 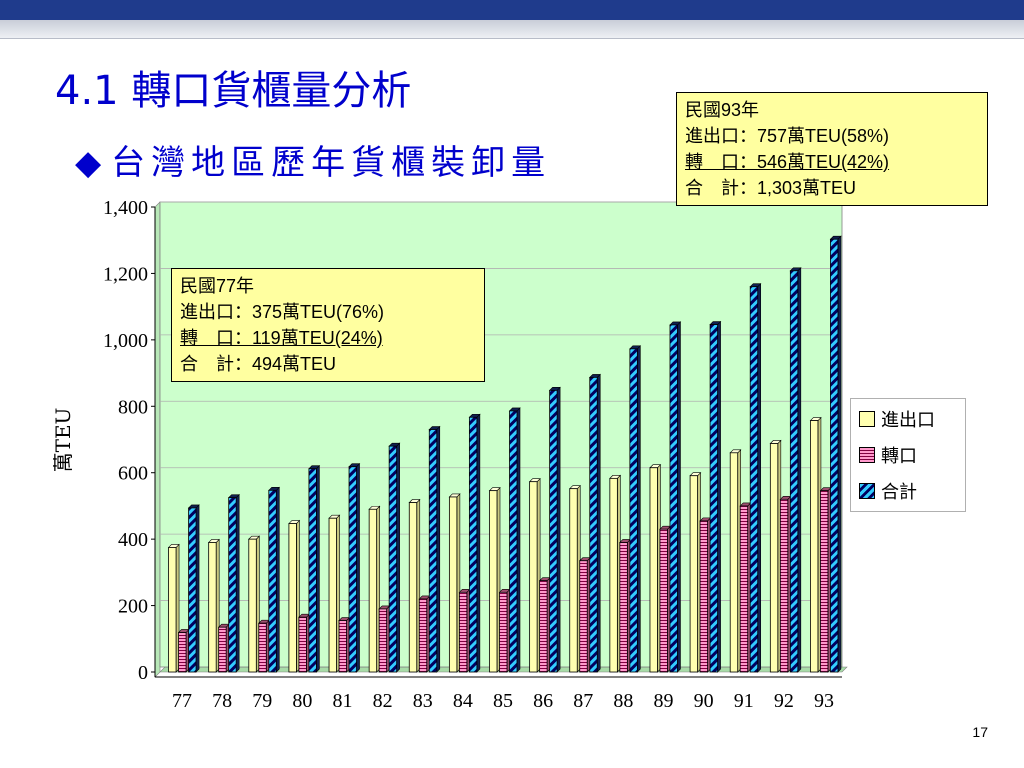 What do you see at coordinates (787, 162) in the screenshot?
I see `callout-93-transshipment: 轉 口：546萬TEU(42%)` at bounding box center [787, 162].